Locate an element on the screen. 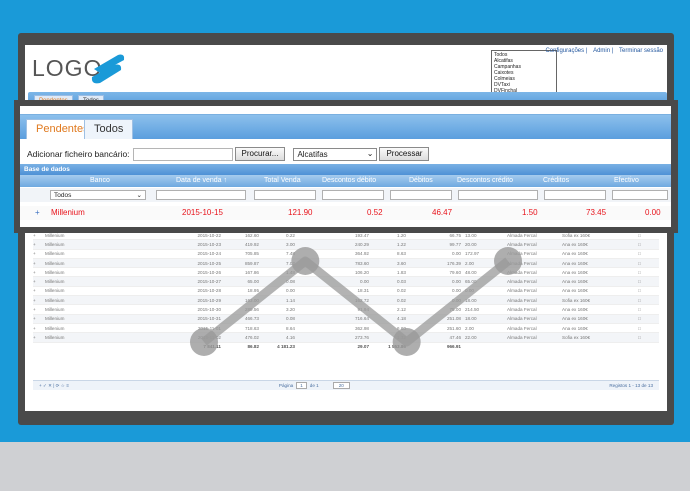 This screenshot has width=690, height=491. trend-line-chart is located at coordinates (356, 301).